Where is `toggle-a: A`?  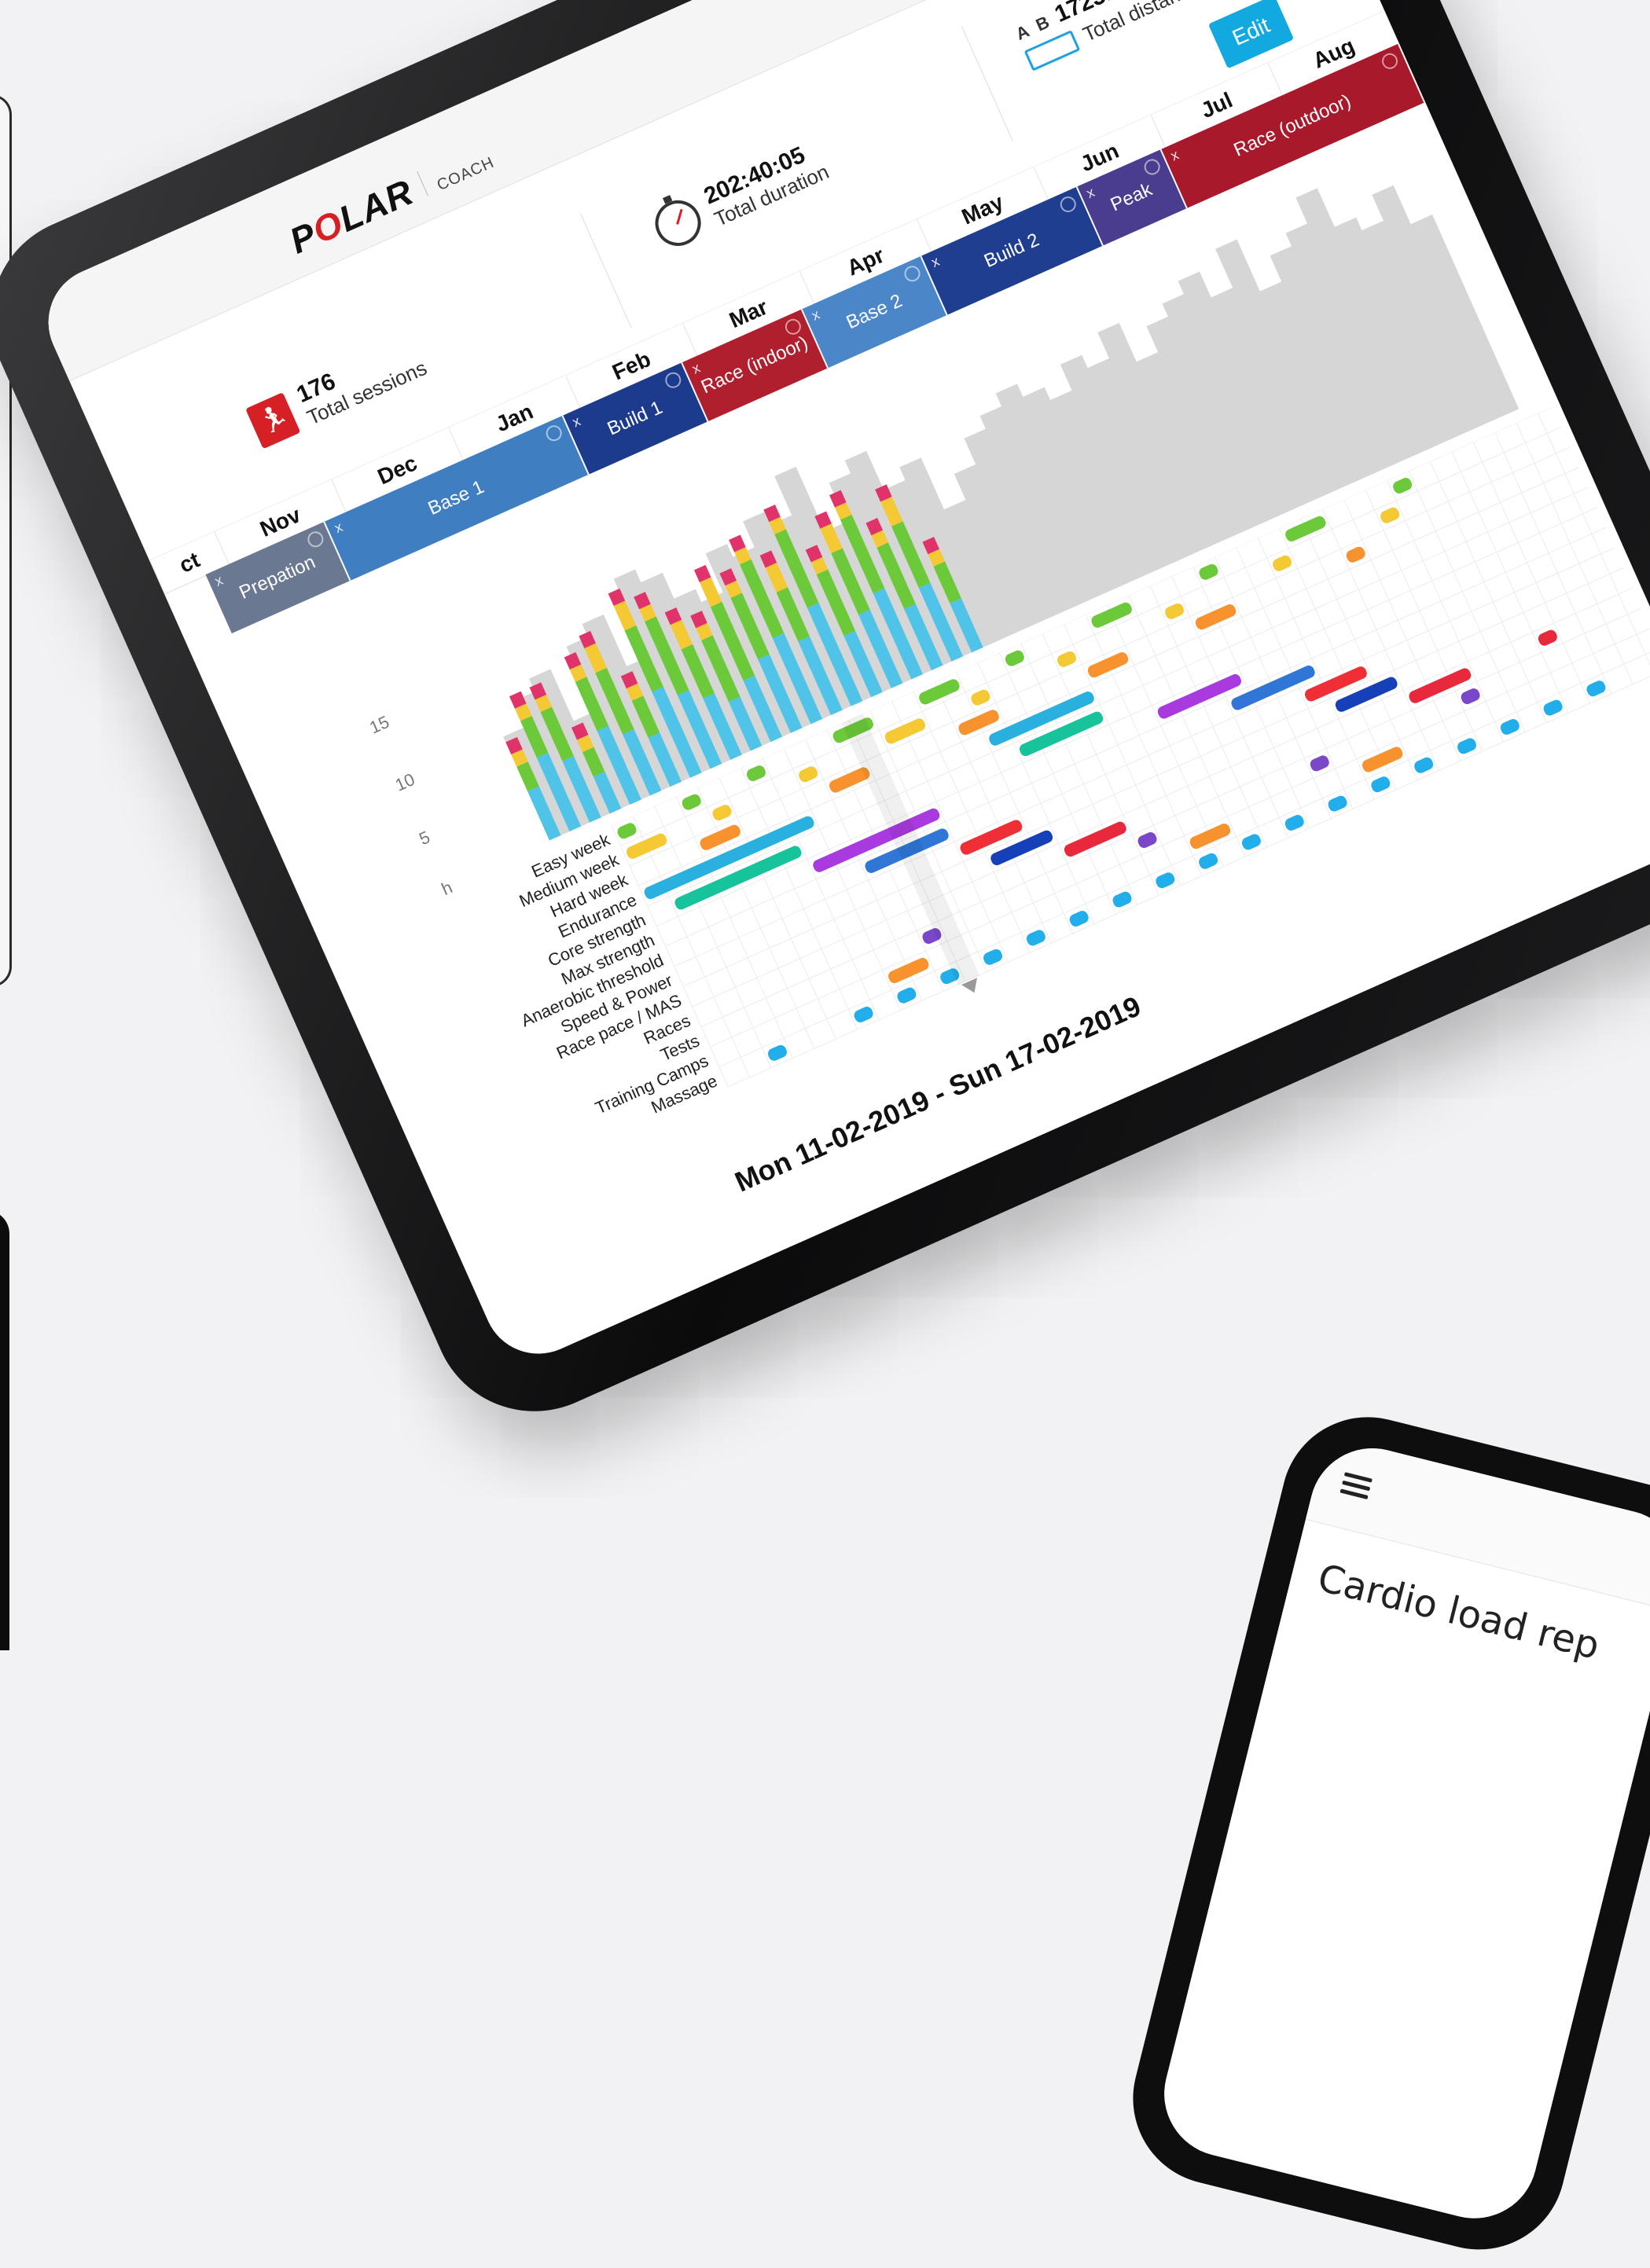 toggle-a: A is located at coordinates (1022, 32).